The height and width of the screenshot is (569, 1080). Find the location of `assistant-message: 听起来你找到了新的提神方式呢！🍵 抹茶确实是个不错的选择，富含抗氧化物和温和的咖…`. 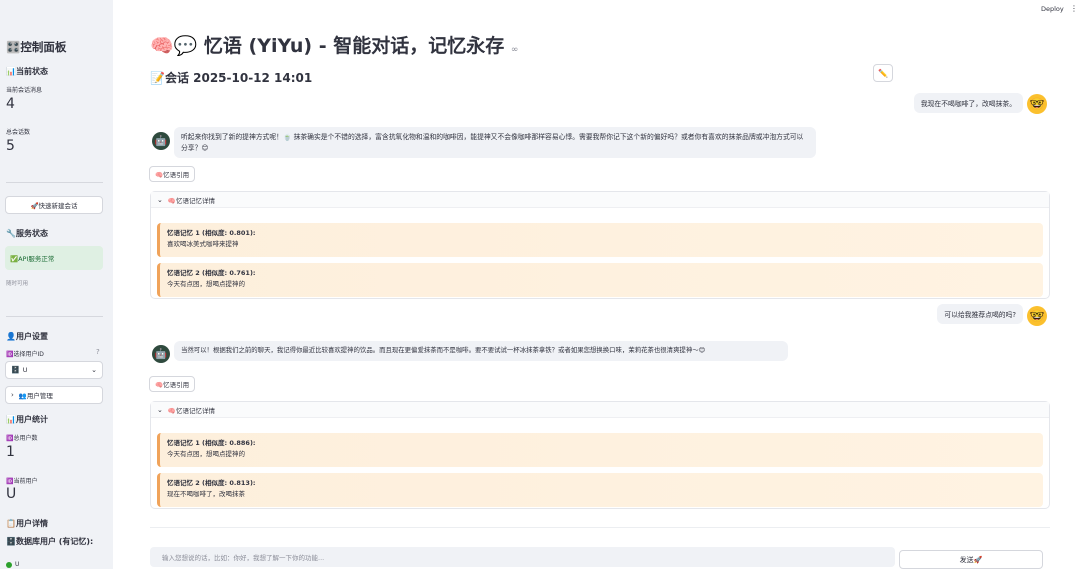

assistant-message: 听起来你找到了新的提神方式呢！🍵 抹茶确实是个不错的选择，富含抗氧化物和温和的咖… is located at coordinates (495, 143).